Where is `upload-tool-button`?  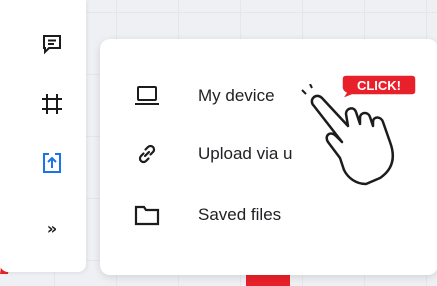 upload-tool-button is located at coordinates (52, 163).